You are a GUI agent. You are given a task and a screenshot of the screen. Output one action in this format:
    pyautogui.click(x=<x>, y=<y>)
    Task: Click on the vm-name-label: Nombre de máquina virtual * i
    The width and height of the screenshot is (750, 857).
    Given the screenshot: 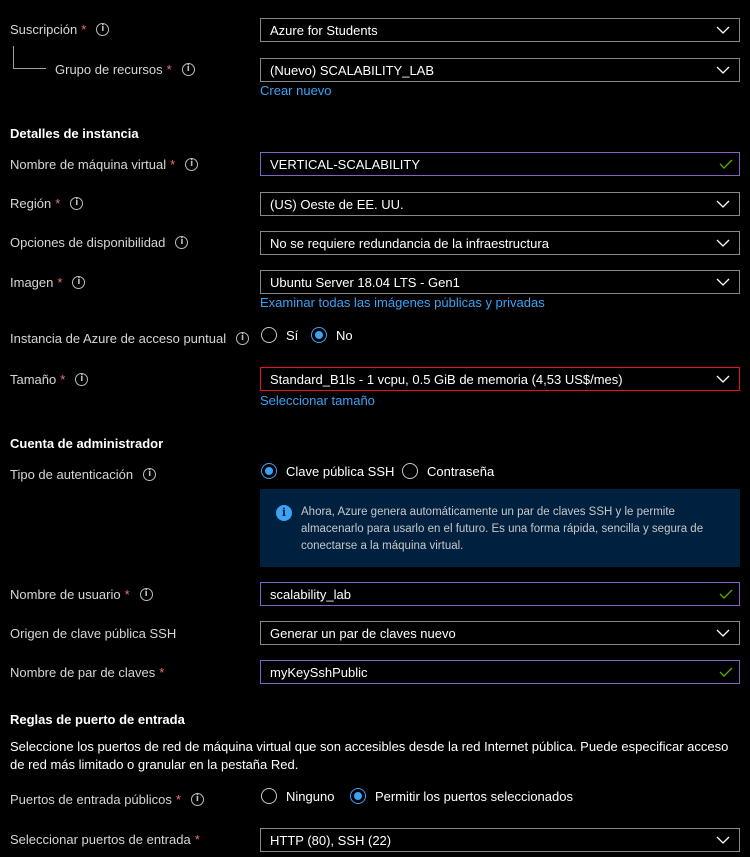 What is the action you would take?
    pyautogui.click(x=104, y=164)
    